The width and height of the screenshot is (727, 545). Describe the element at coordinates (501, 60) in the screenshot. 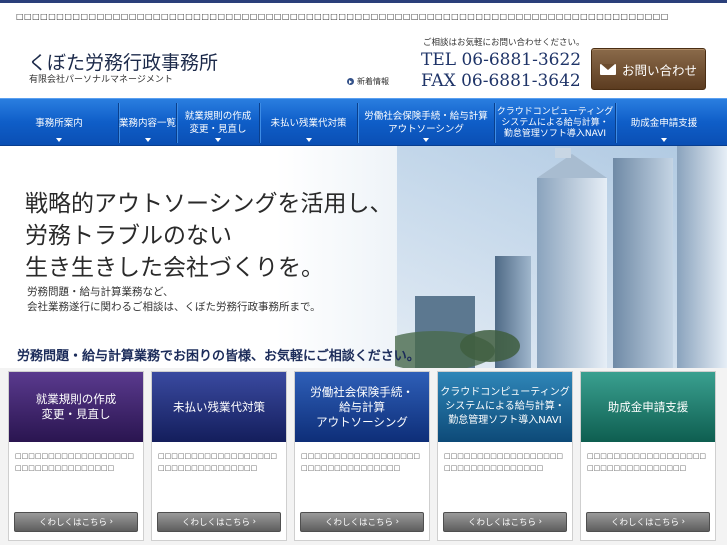

I see `phone-number: TEL 06-6881-3622` at that location.